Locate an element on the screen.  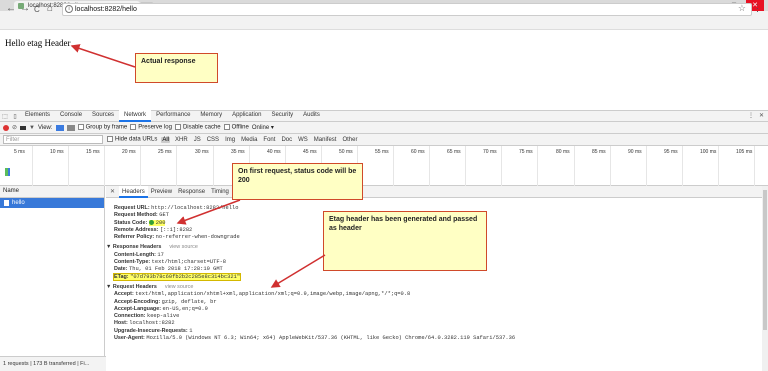
request-name: hello is located at coordinates (18, 203).